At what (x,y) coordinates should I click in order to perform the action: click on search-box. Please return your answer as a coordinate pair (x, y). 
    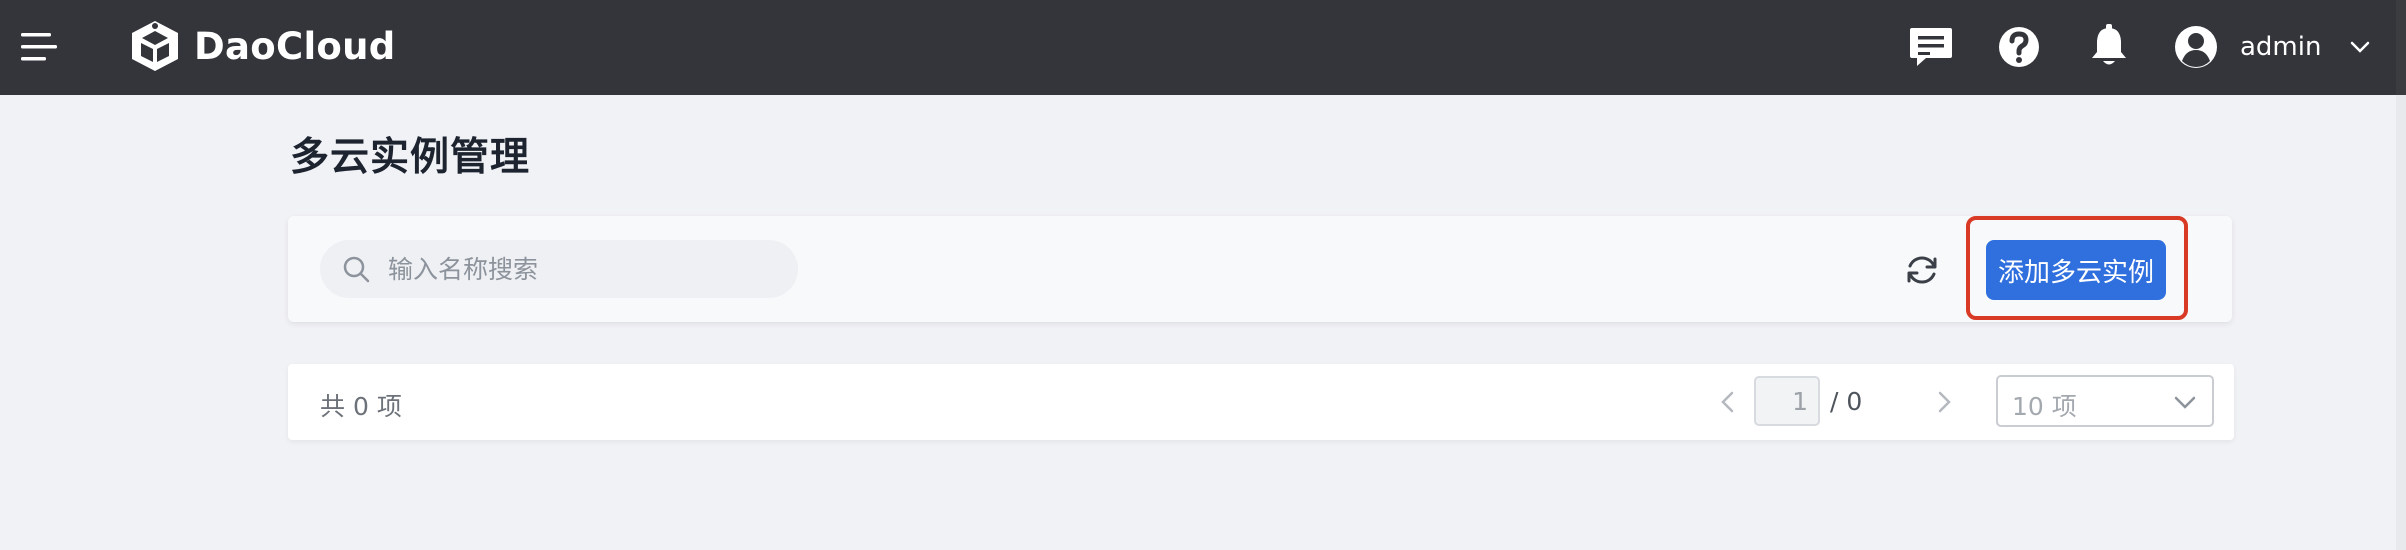
    Looking at the image, I should click on (559, 269).